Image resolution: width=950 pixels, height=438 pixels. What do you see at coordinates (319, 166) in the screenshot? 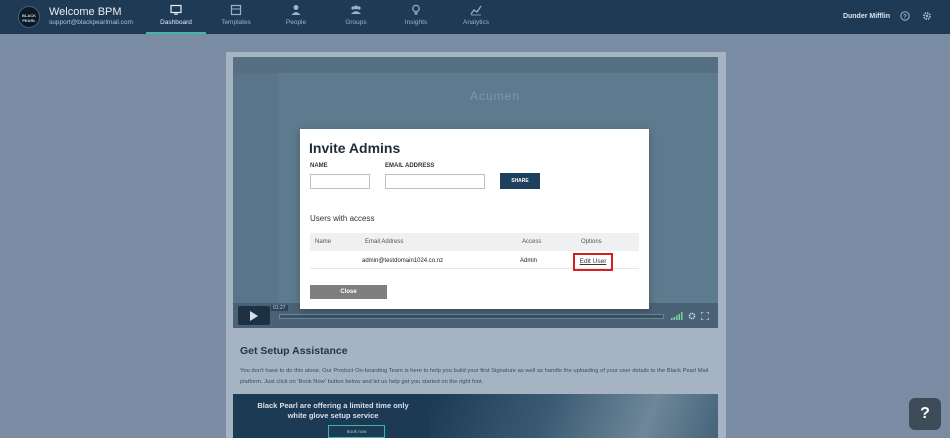
I see `name-label: NAME` at bounding box center [319, 166].